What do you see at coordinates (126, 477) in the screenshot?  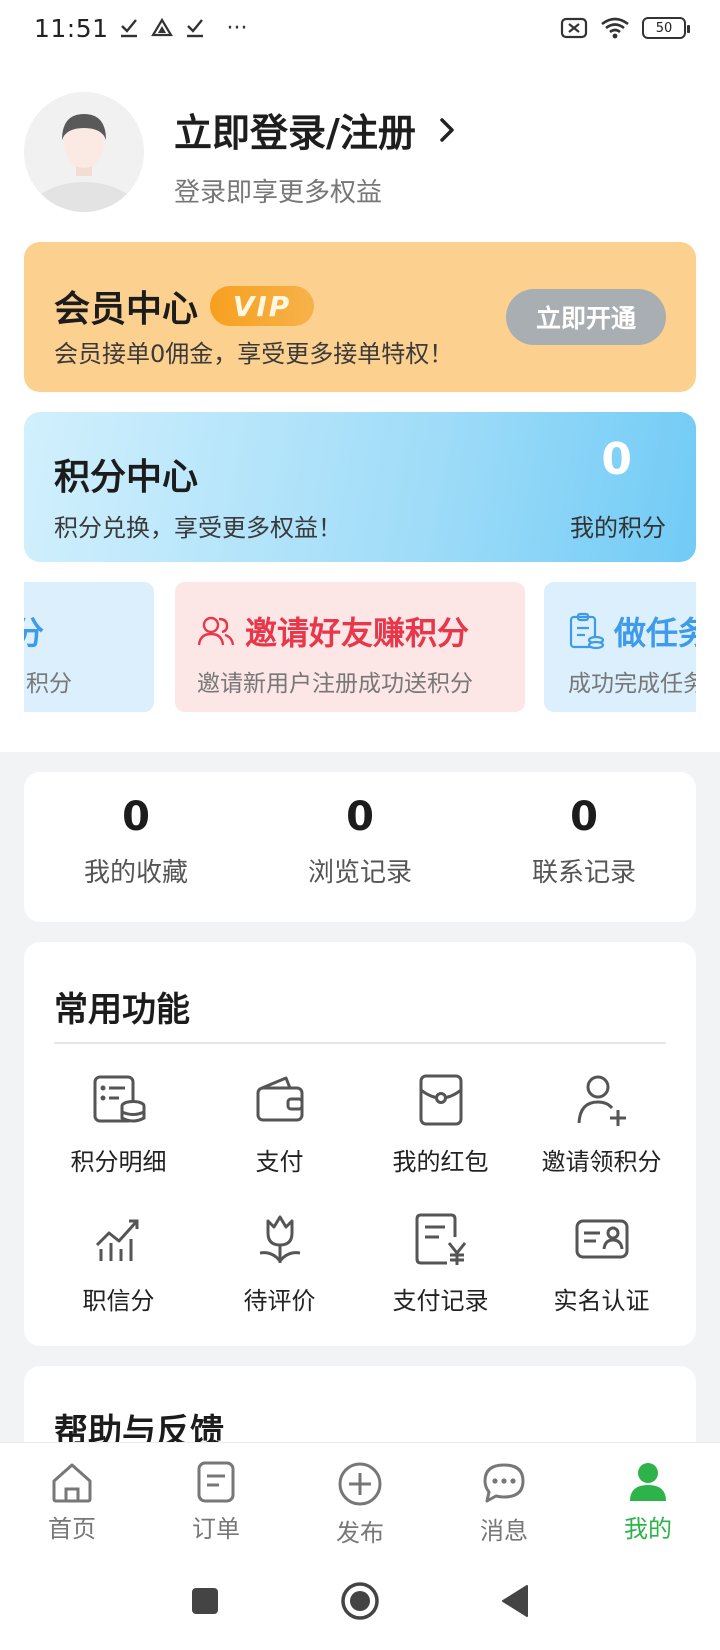 I see `points-title: 积分中心` at bounding box center [126, 477].